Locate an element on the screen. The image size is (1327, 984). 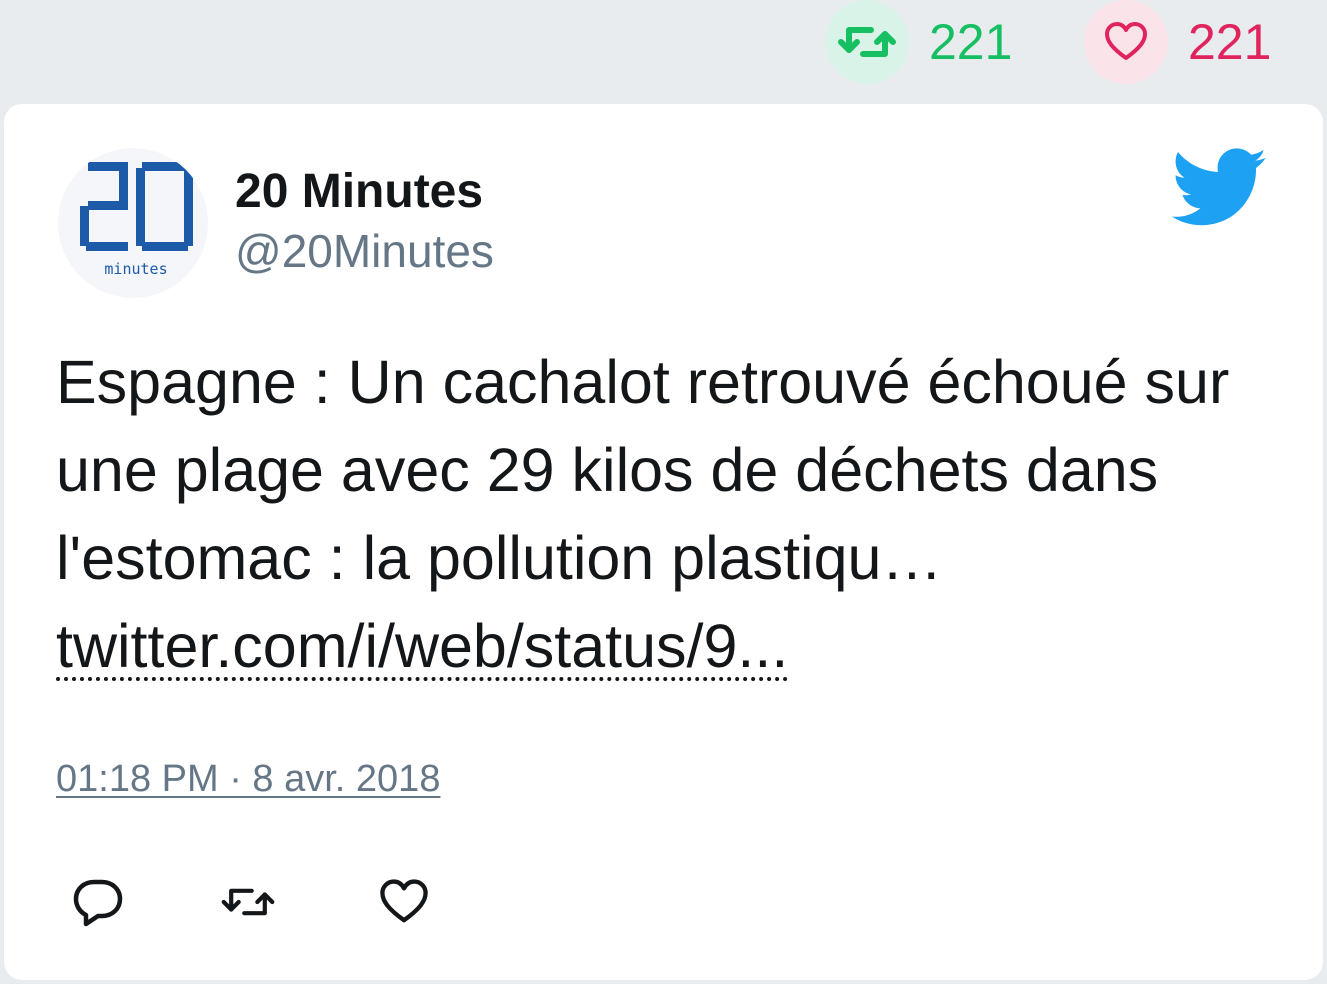
retweet-stat-icon-circle is located at coordinates (867, 42).